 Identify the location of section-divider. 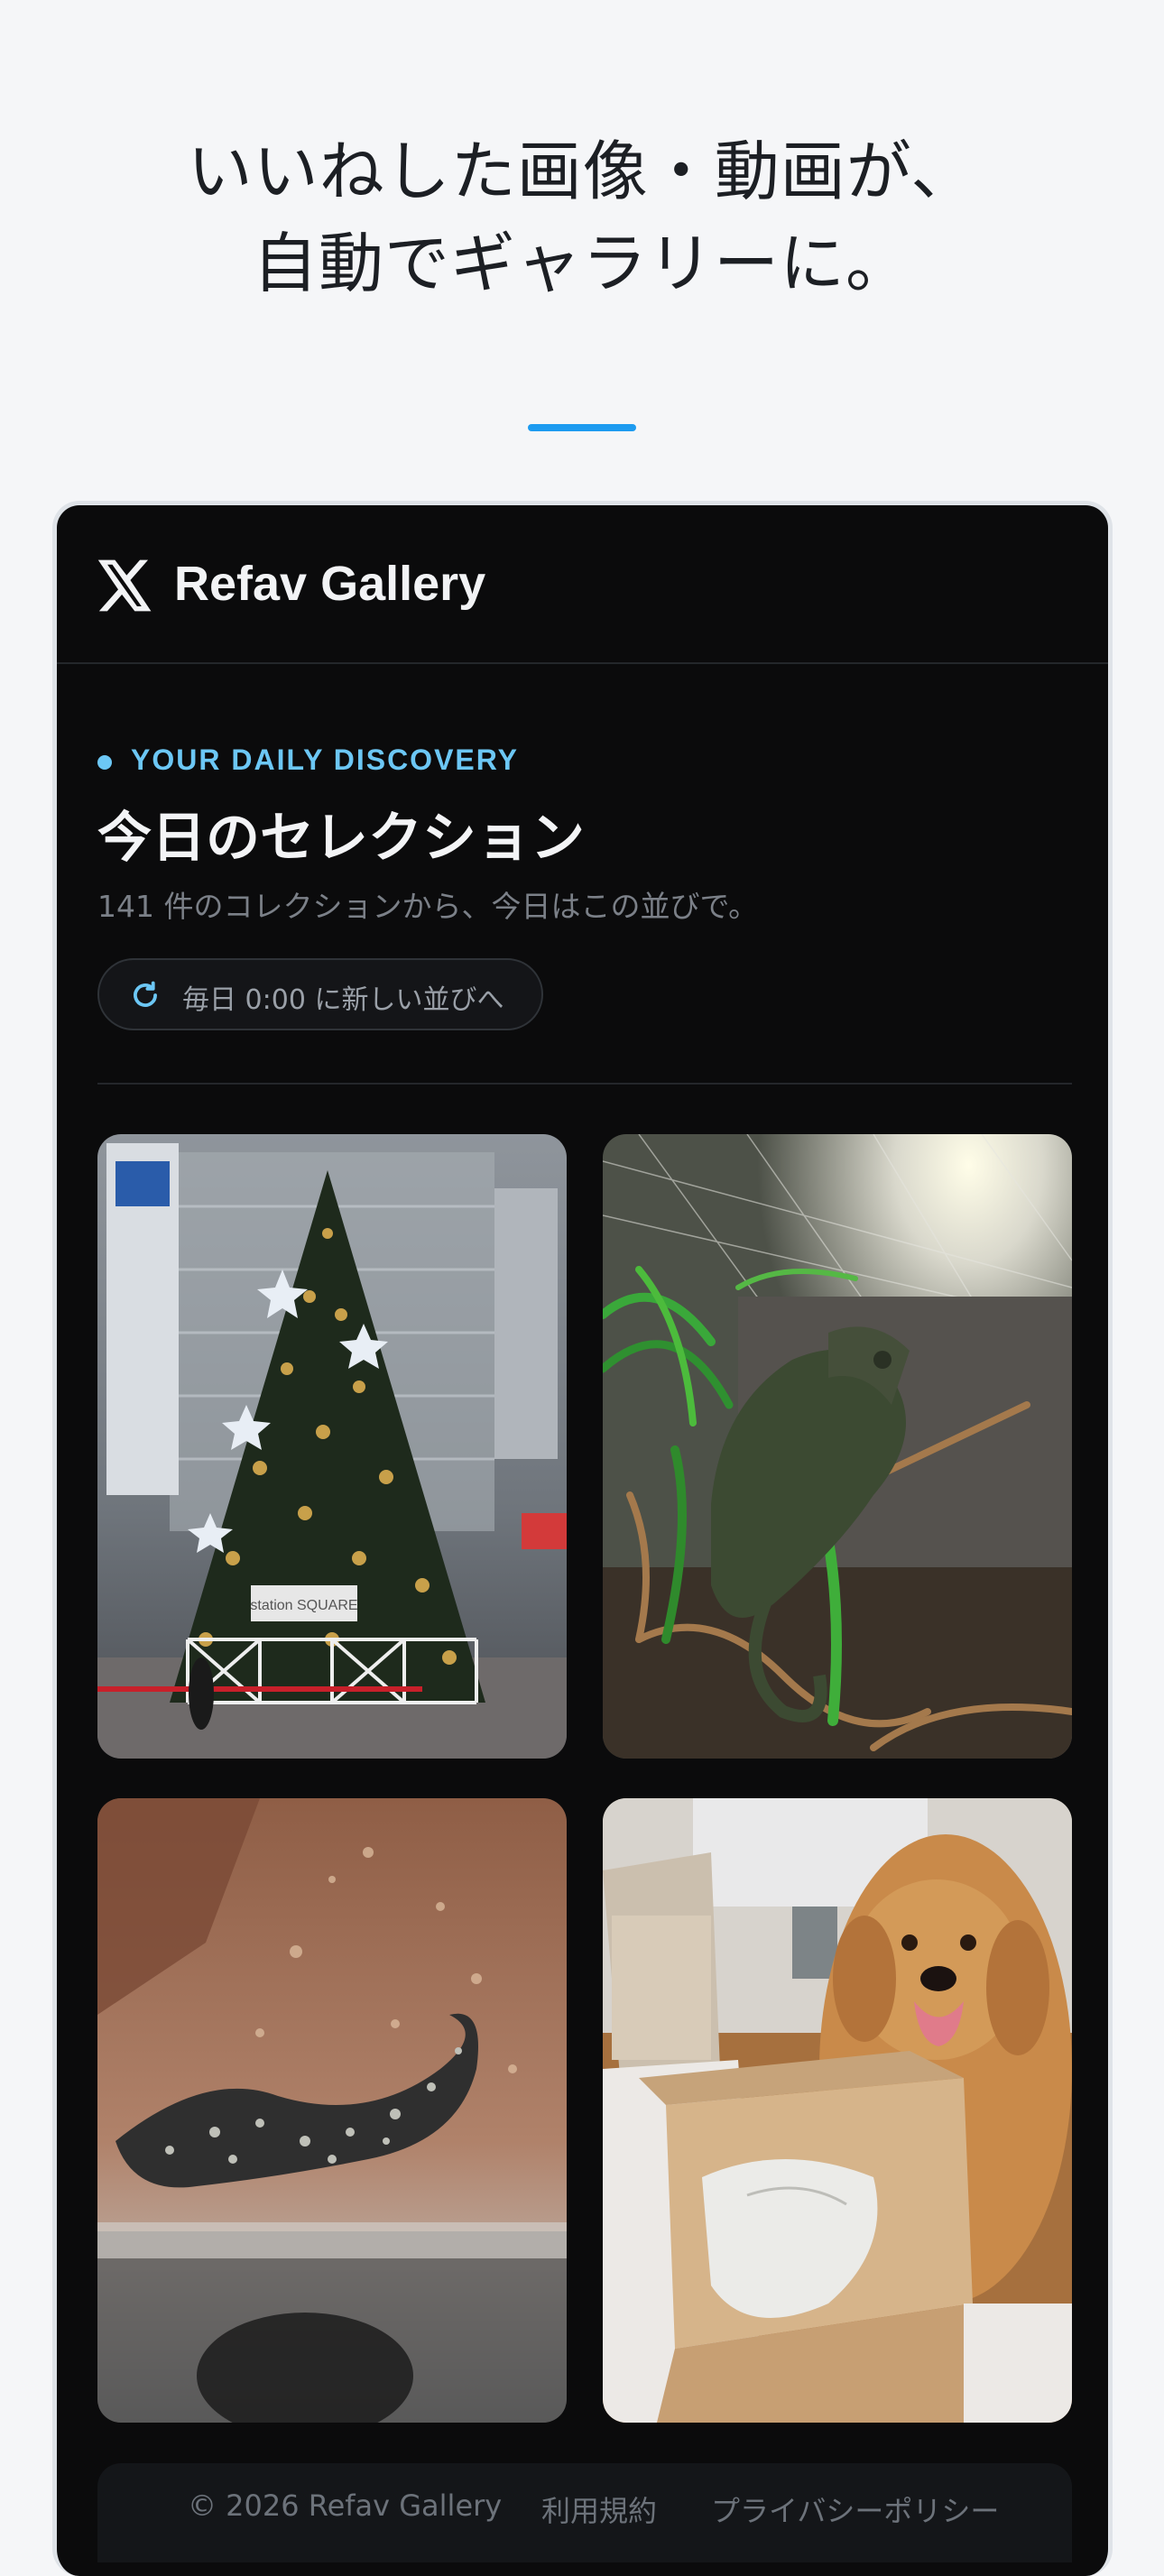
(584, 1084).